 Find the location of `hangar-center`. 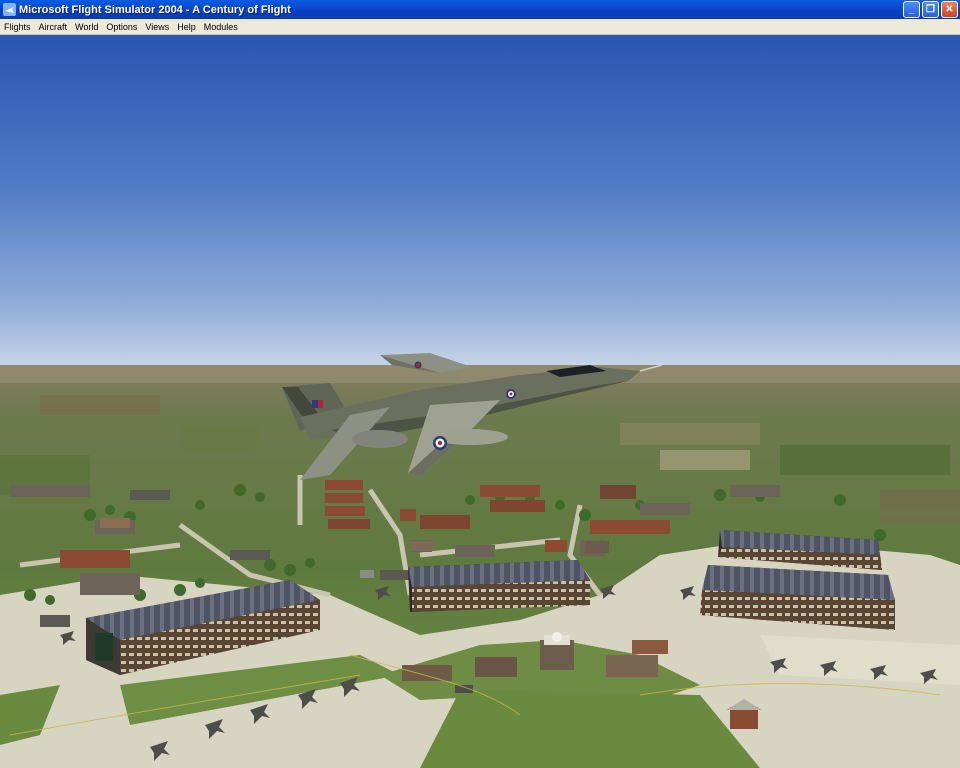

hangar-center is located at coordinates (499, 586).